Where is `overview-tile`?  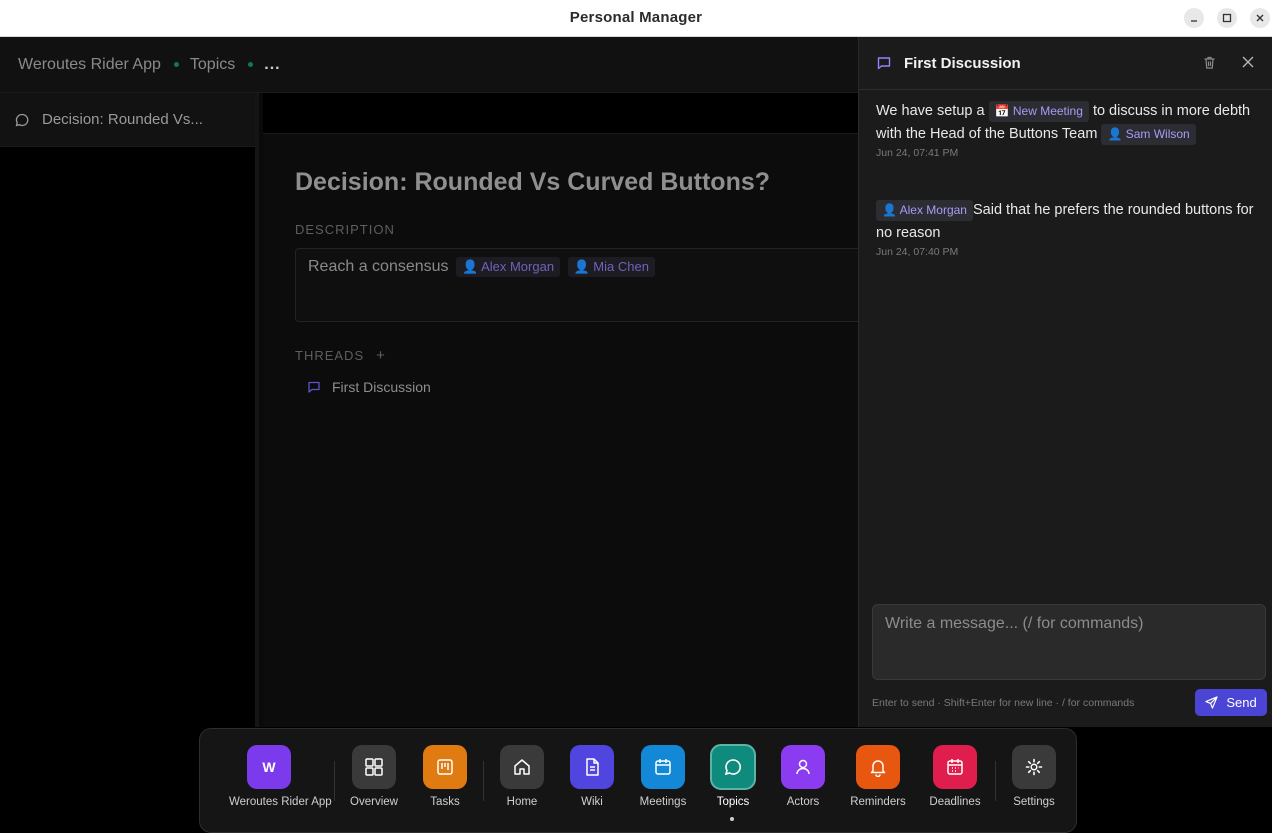
overview-tile is located at coordinates (374, 767).